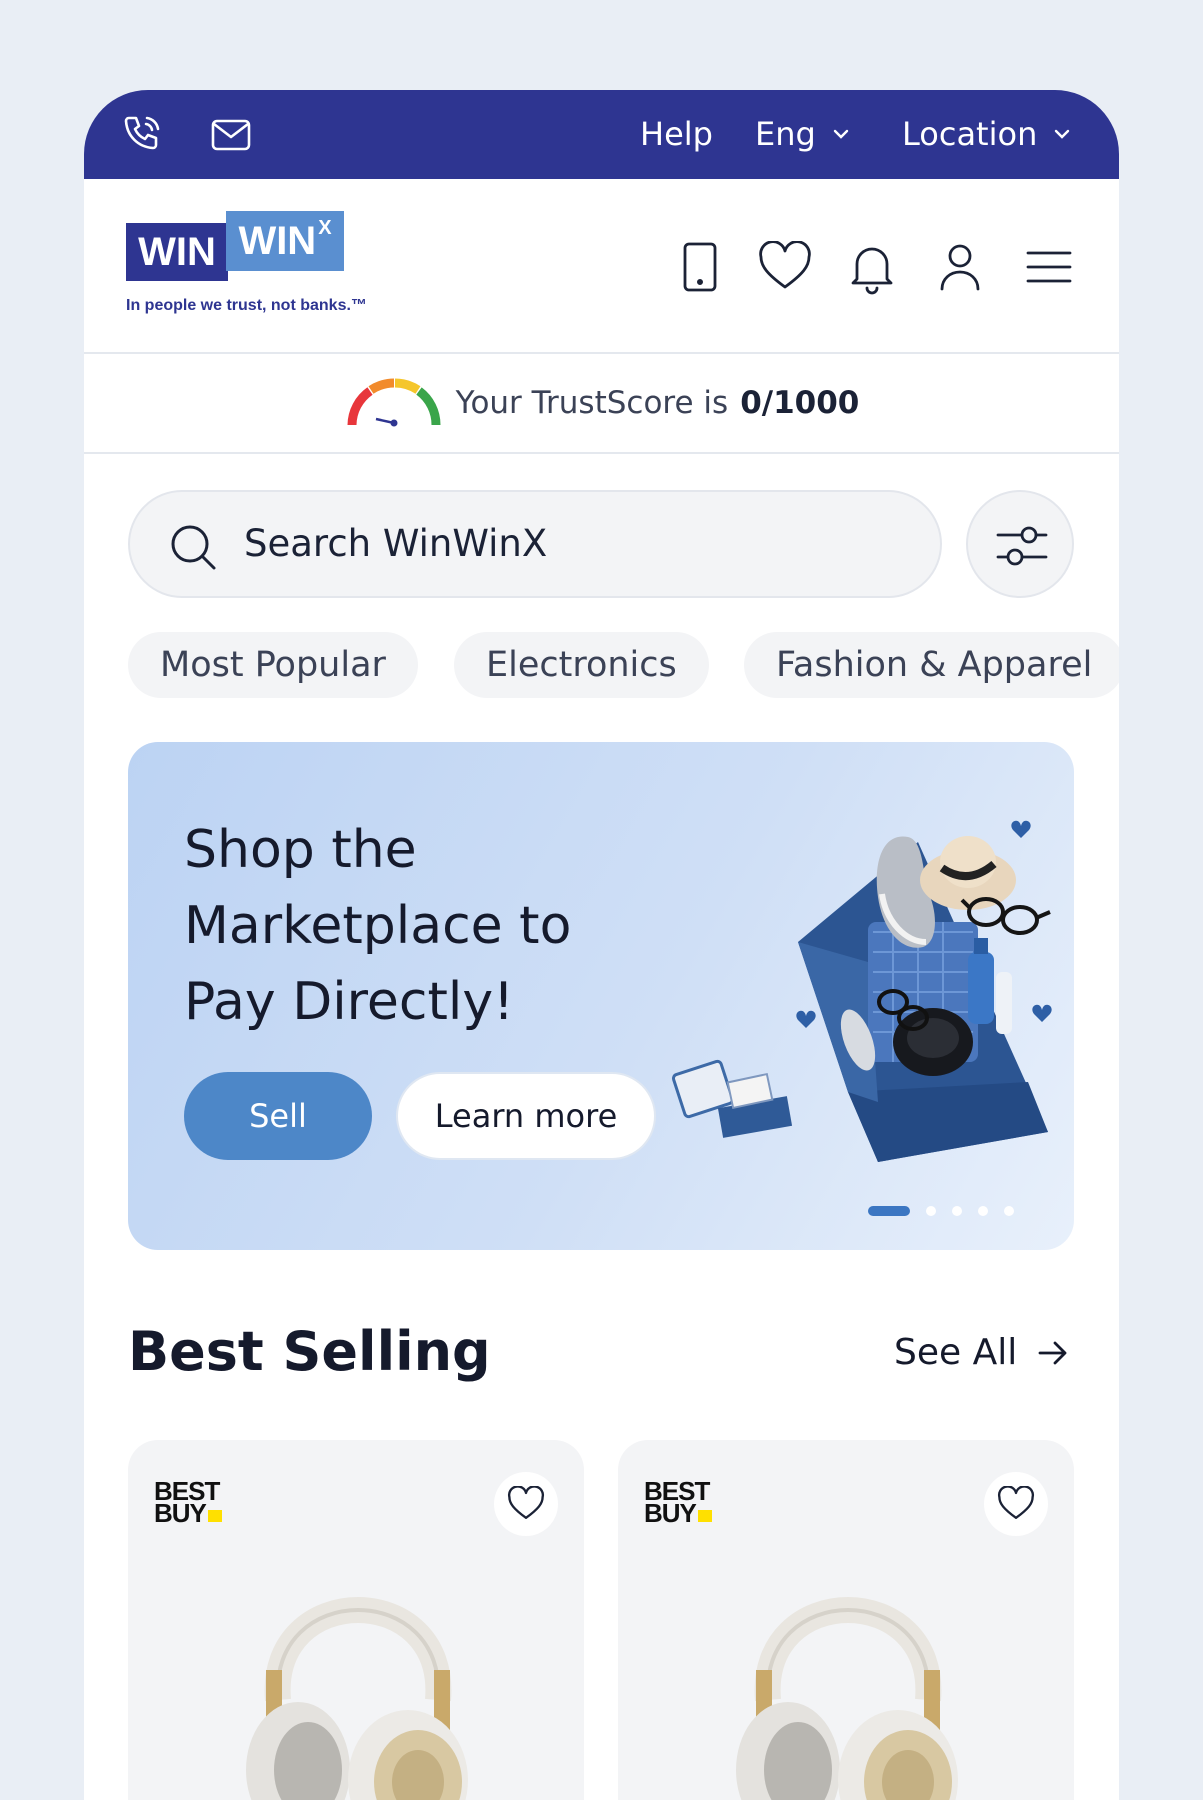 The width and height of the screenshot is (1203, 1800). I want to click on logo-win-2-text: WIN, so click(277, 240).